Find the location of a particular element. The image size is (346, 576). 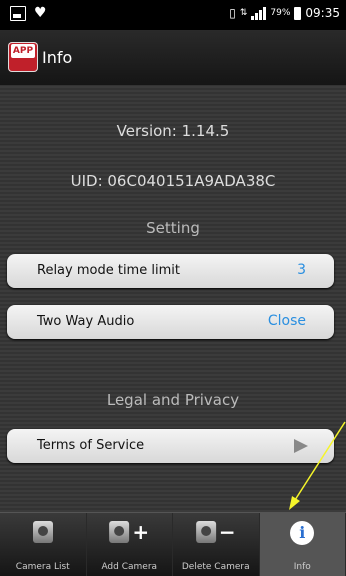

version-text: Version: 1.14.5 is located at coordinates (173, 131).